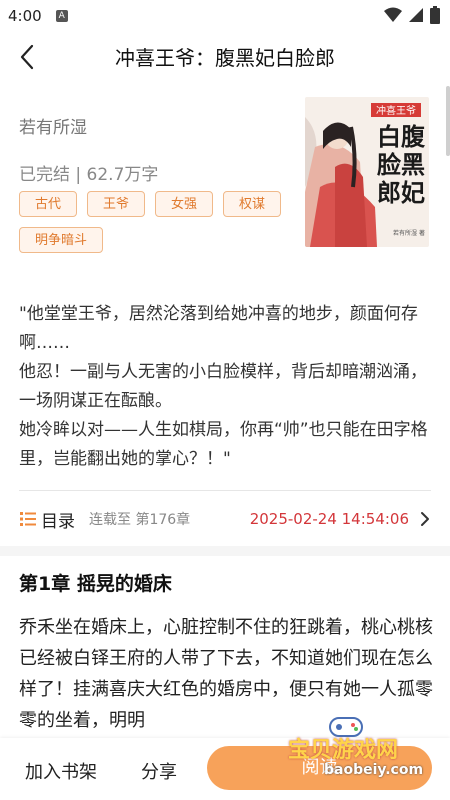 This screenshot has width=450, height=800. I want to click on tag-chip: 权谋, so click(252, 204).